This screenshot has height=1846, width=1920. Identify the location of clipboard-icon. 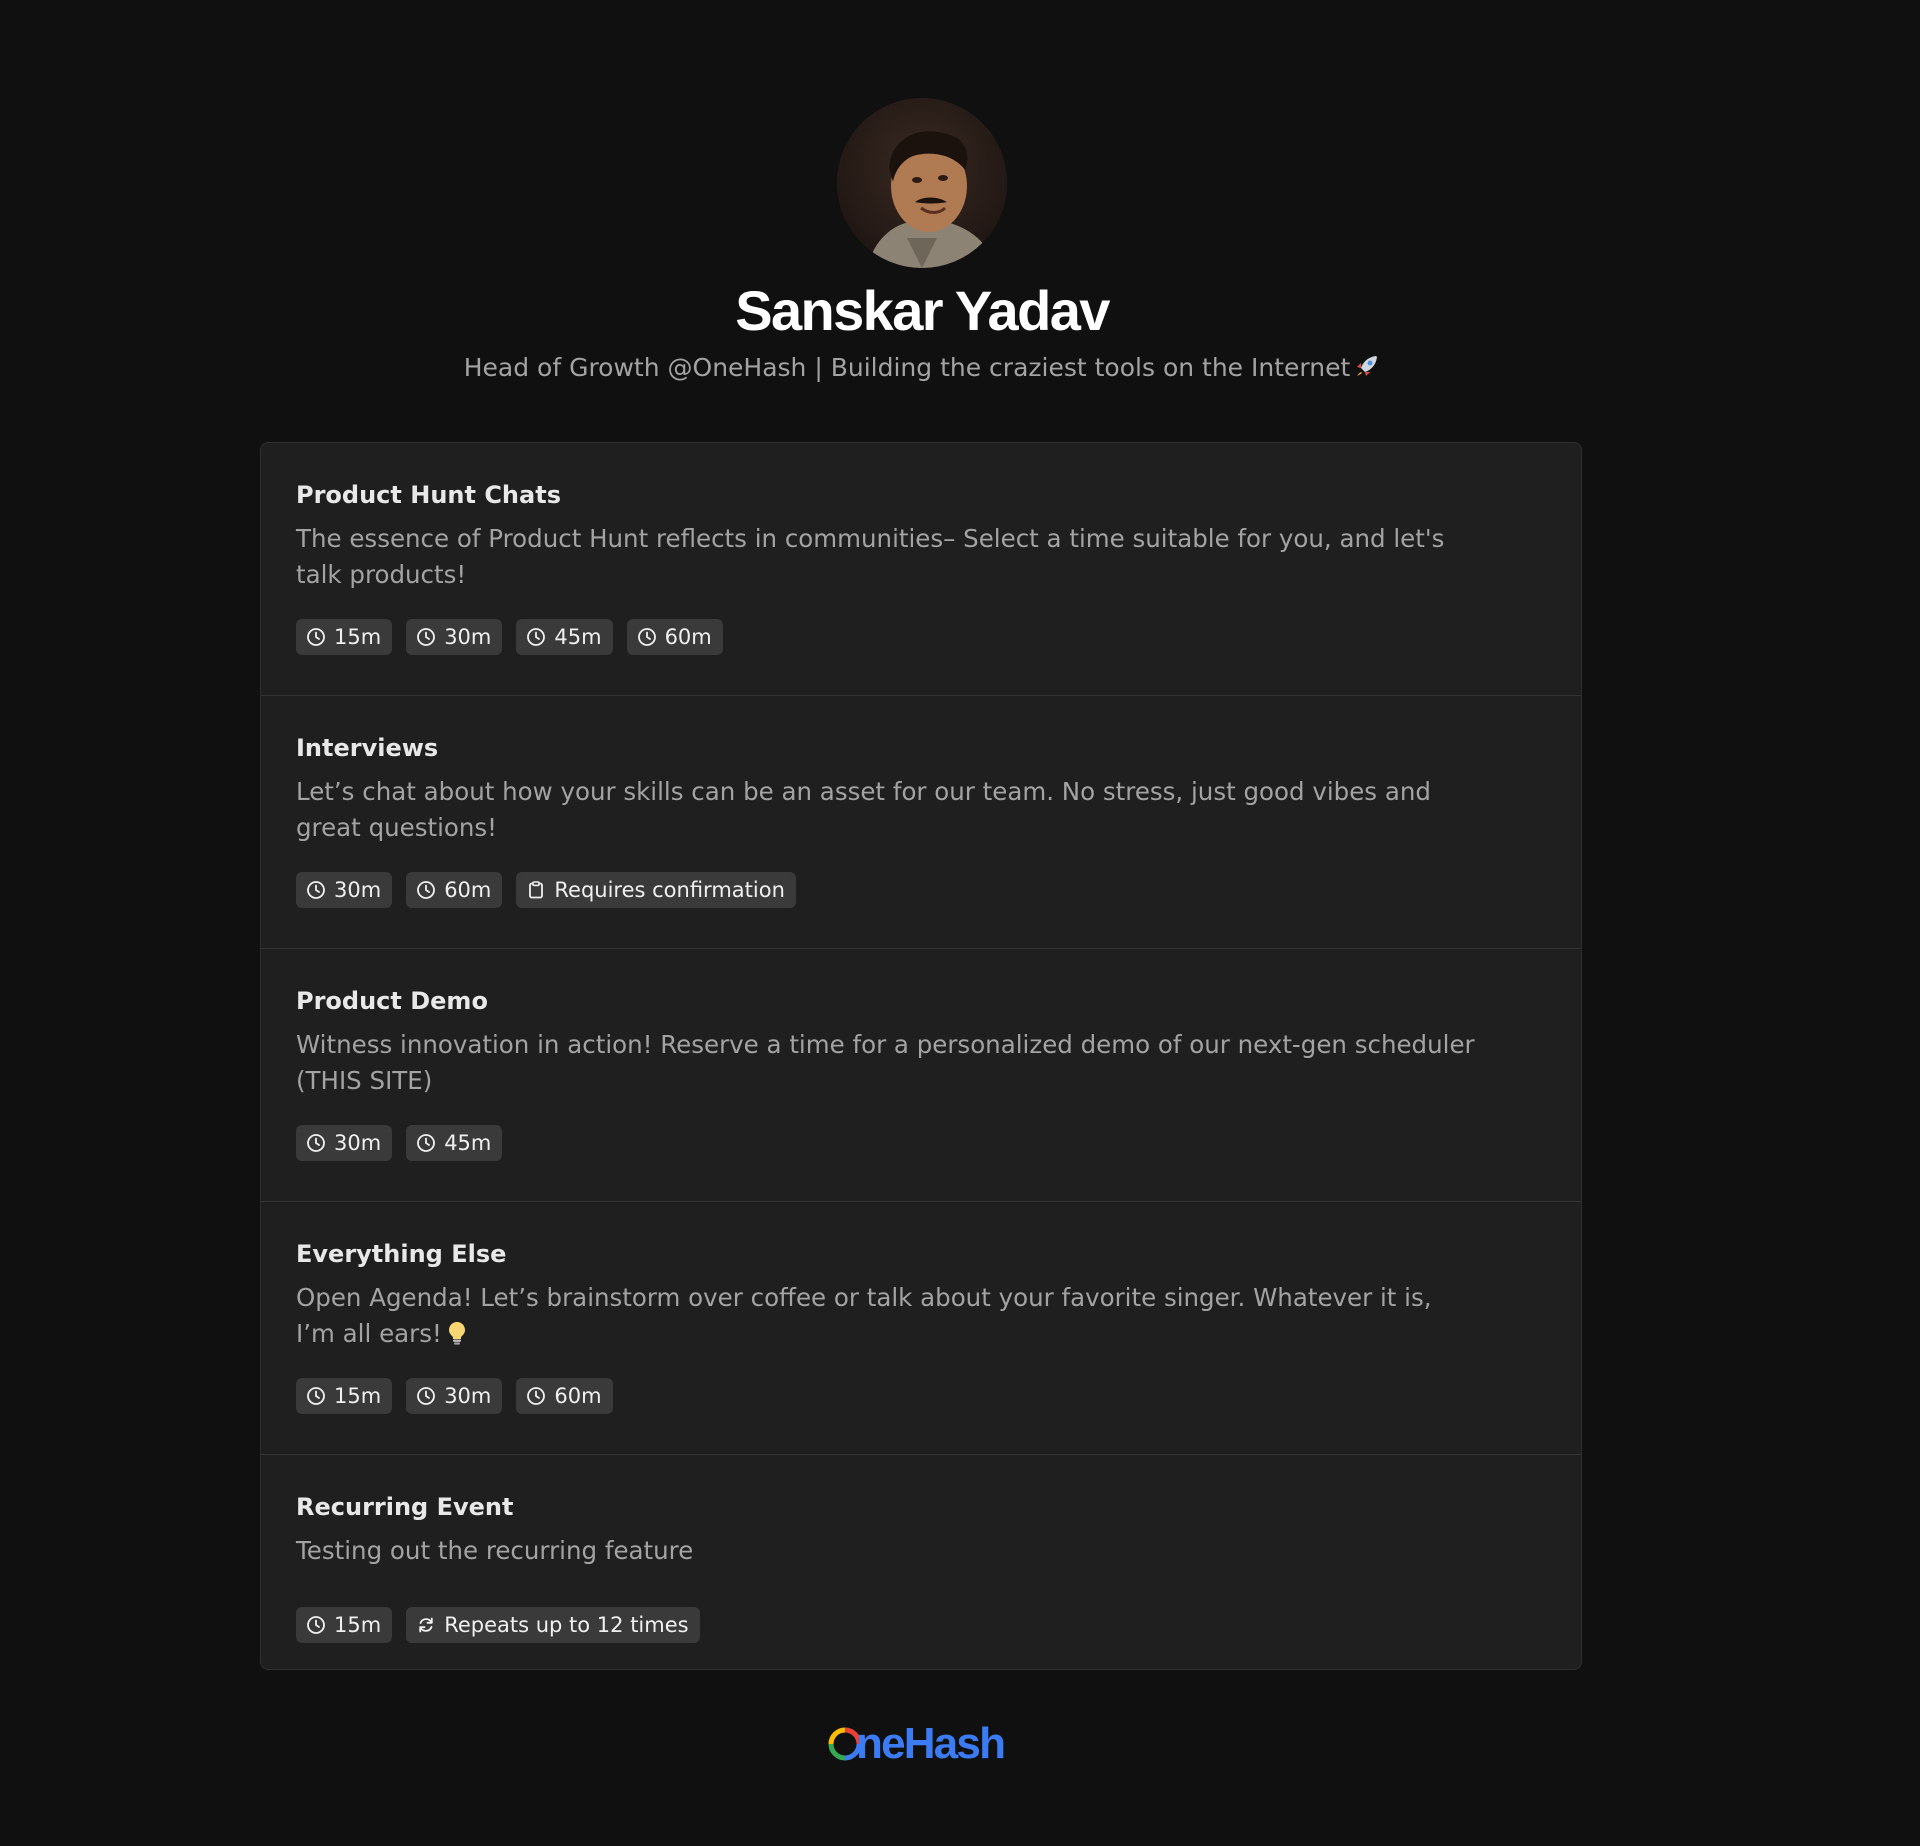
(536, 890).